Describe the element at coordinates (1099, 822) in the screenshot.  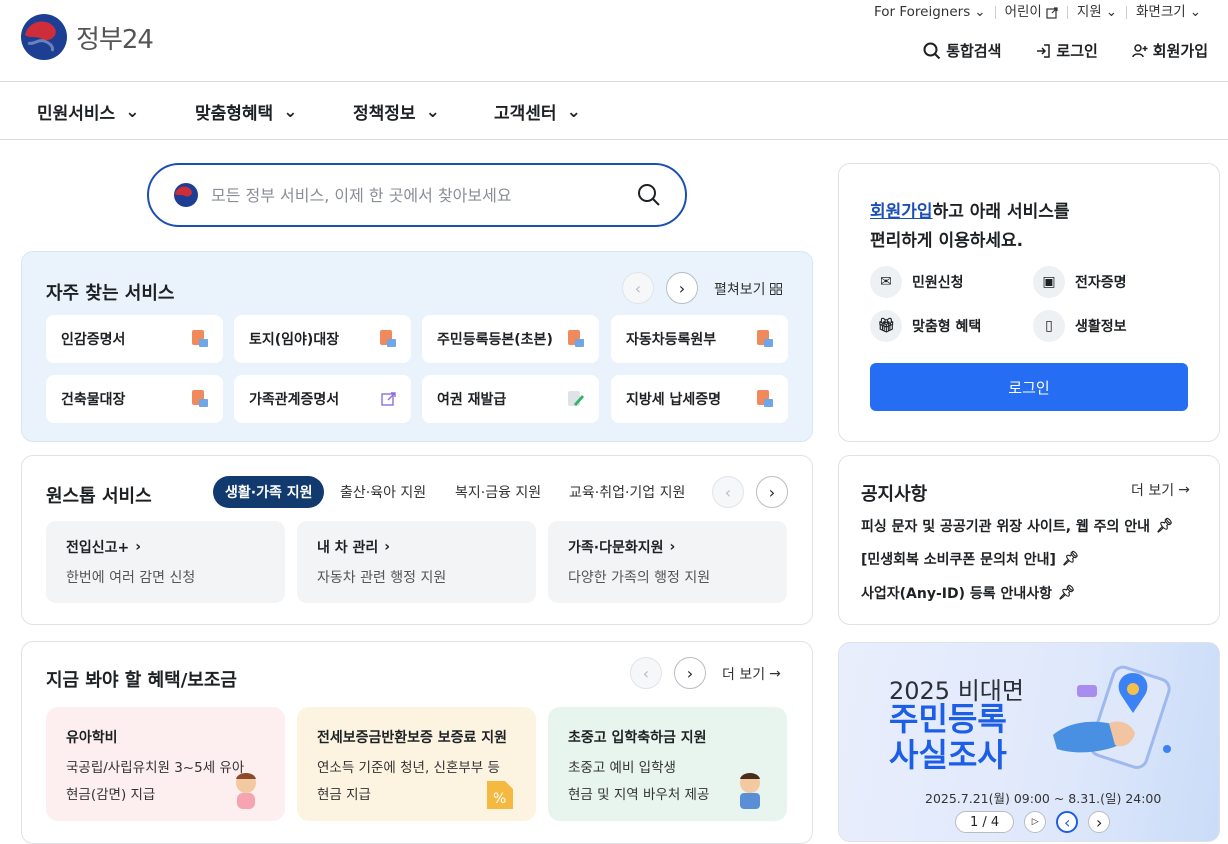
I see `next-slide-button: ›` at that location.